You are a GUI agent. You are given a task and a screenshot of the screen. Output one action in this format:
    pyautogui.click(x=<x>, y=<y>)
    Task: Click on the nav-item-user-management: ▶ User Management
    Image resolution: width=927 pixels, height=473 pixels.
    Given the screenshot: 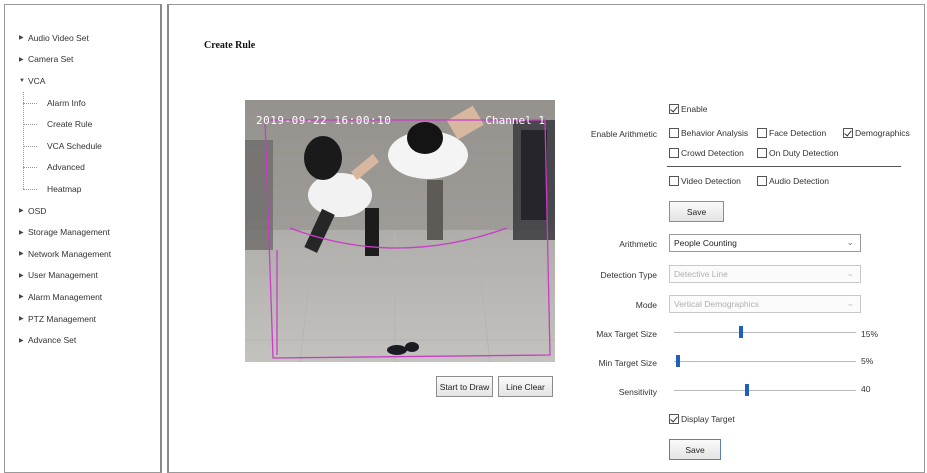 What is the action you would take?
    pyautogui.click(x=65, y=276)
    